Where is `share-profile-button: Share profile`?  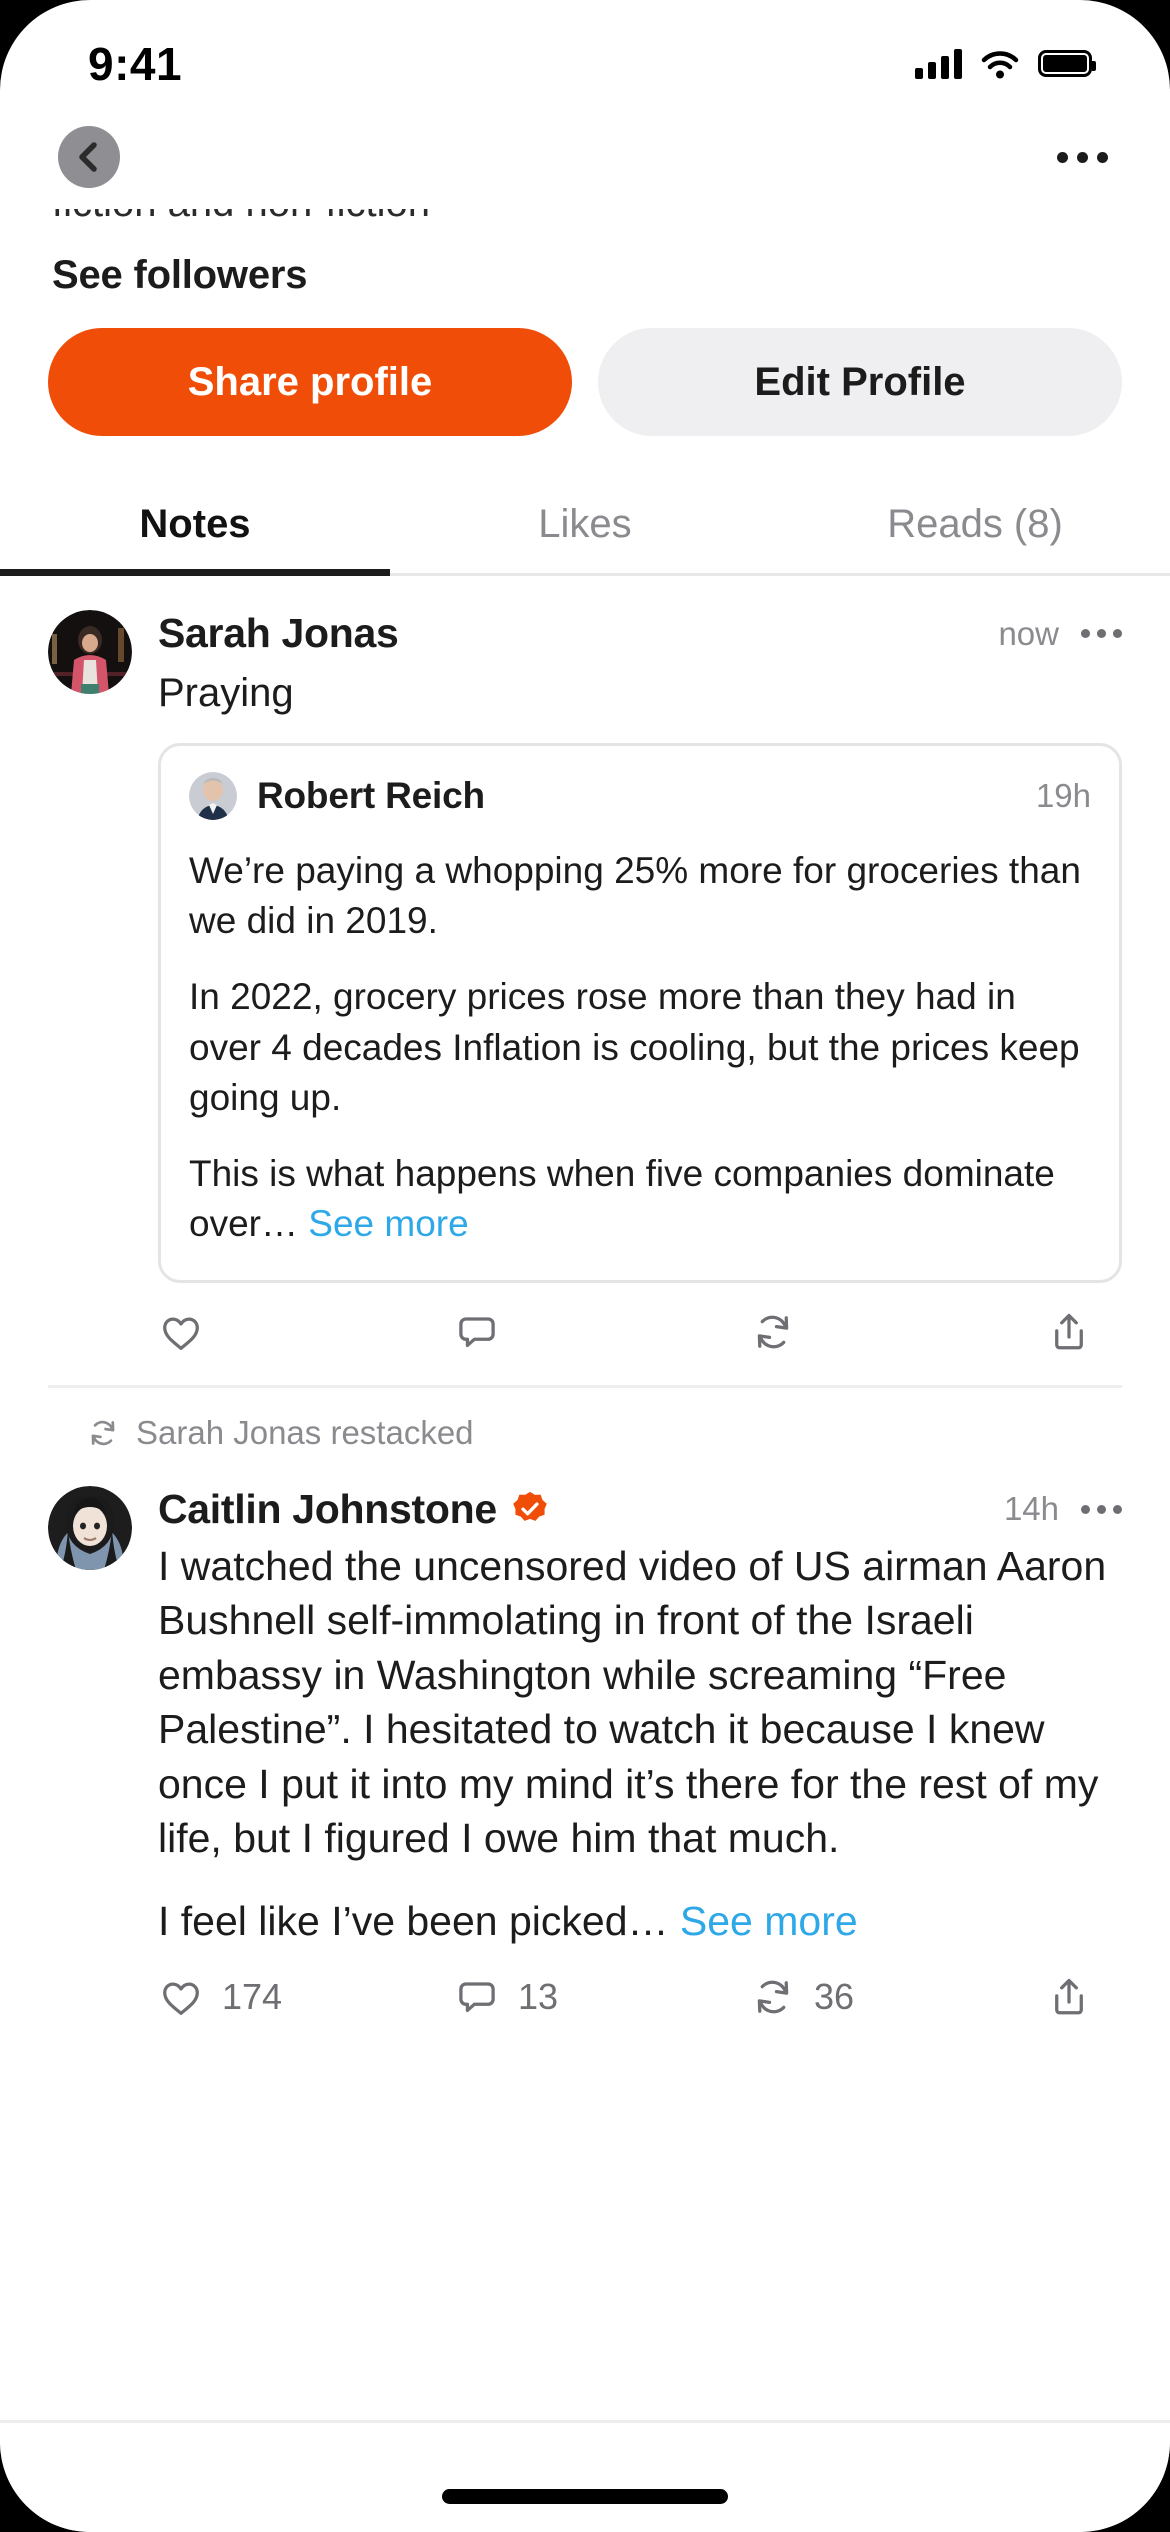 share-profile-button: Share profile is located at coordinates (310, 382).